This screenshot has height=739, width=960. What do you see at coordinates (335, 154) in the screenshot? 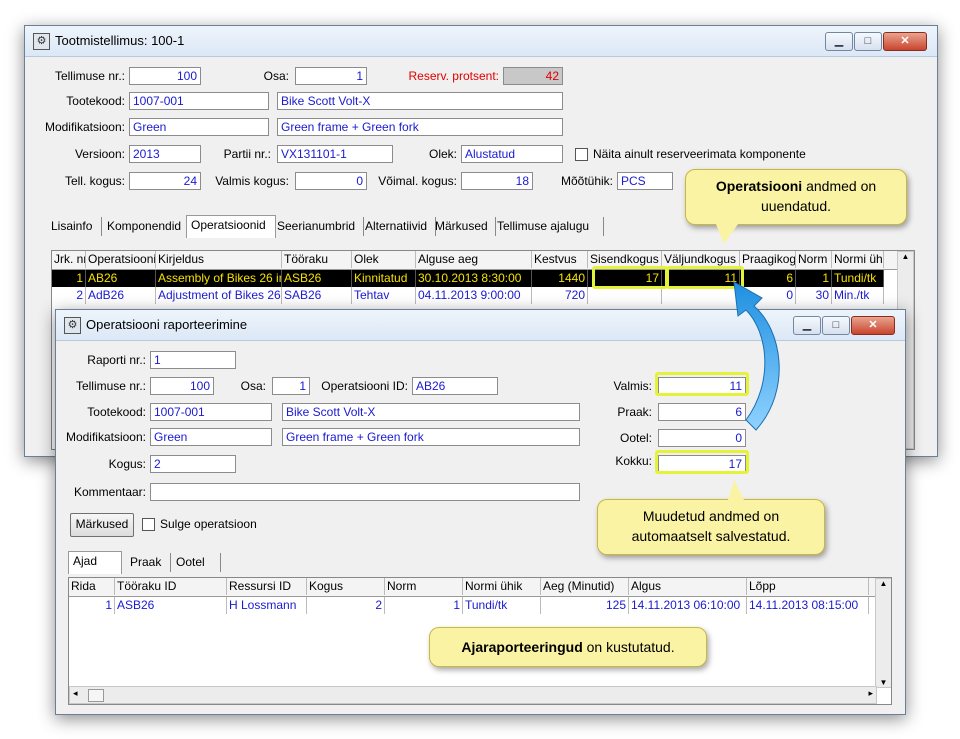
I see `partii-field: VX131101-1` at bounding box center [335, 154].